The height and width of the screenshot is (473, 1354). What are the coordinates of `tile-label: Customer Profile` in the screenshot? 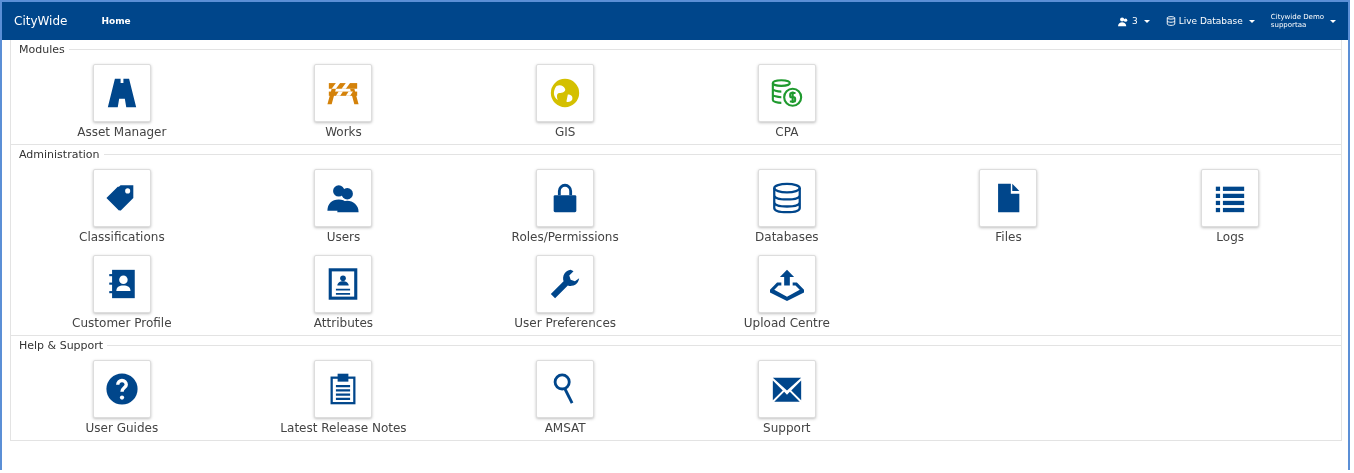 It's located at (122, 323).